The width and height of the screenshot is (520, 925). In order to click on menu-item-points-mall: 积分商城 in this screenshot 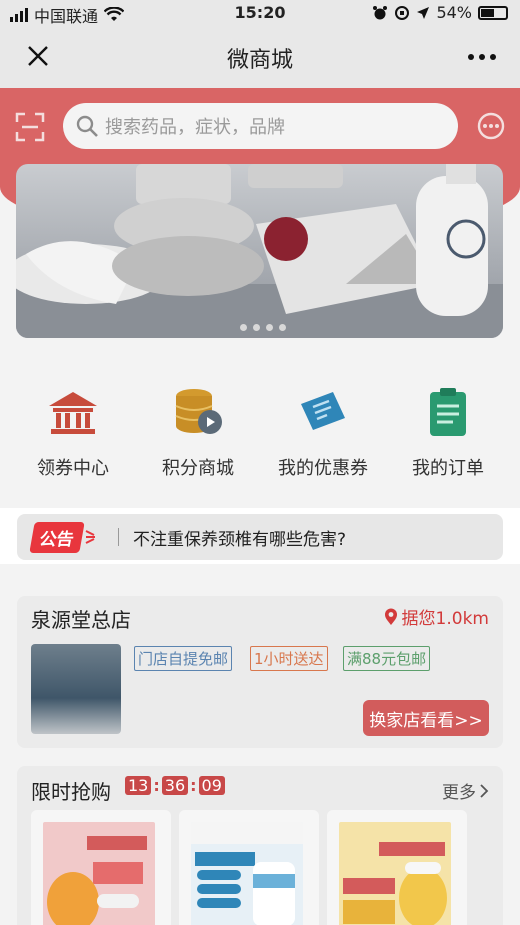, I will do `click(198, 432)`.